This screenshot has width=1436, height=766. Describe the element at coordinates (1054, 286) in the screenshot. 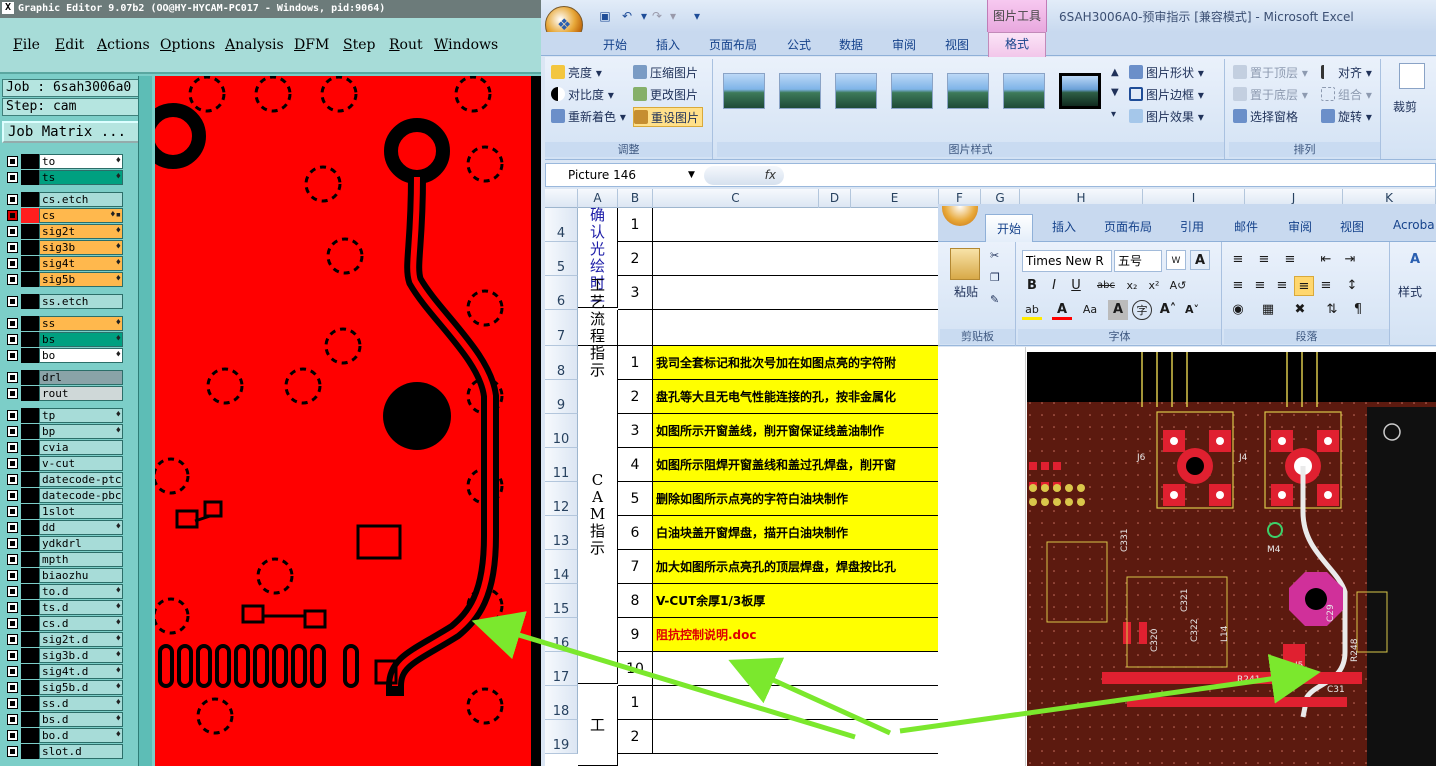

I see `italic-icon: I` at that location.